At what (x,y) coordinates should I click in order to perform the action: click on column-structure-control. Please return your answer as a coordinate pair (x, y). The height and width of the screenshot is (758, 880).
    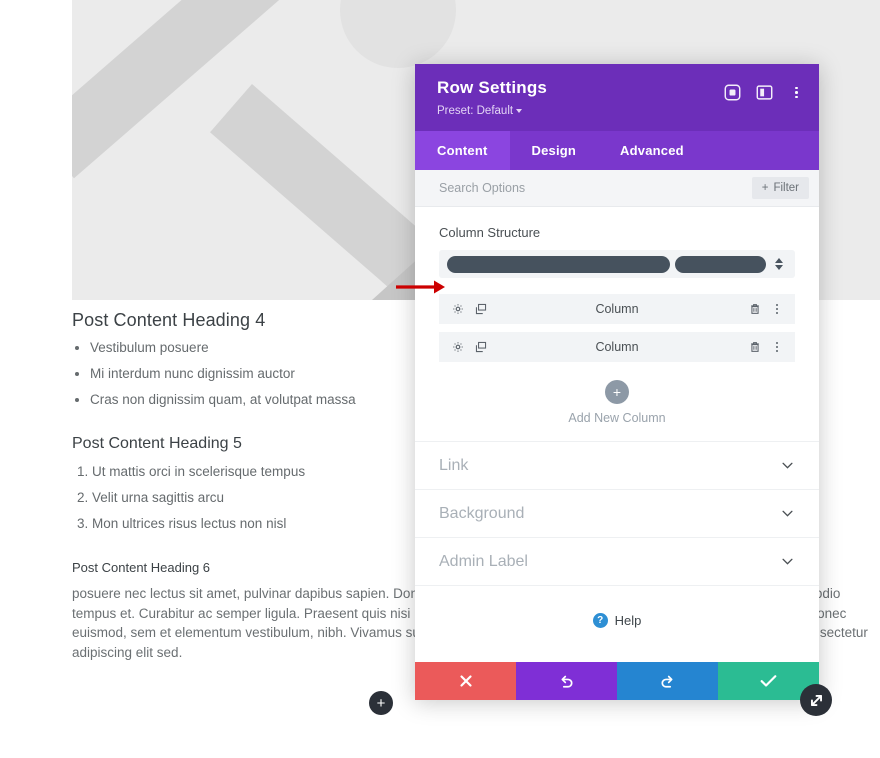
    Looking at the image, I should click on (617, 264).